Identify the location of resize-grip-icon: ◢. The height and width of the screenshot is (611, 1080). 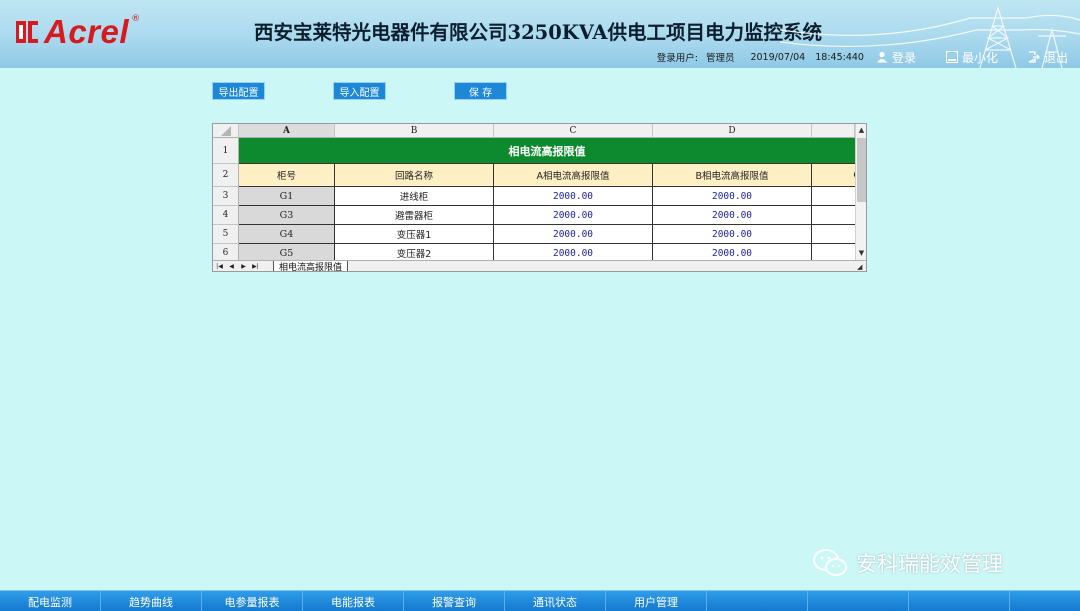
(861, 267).